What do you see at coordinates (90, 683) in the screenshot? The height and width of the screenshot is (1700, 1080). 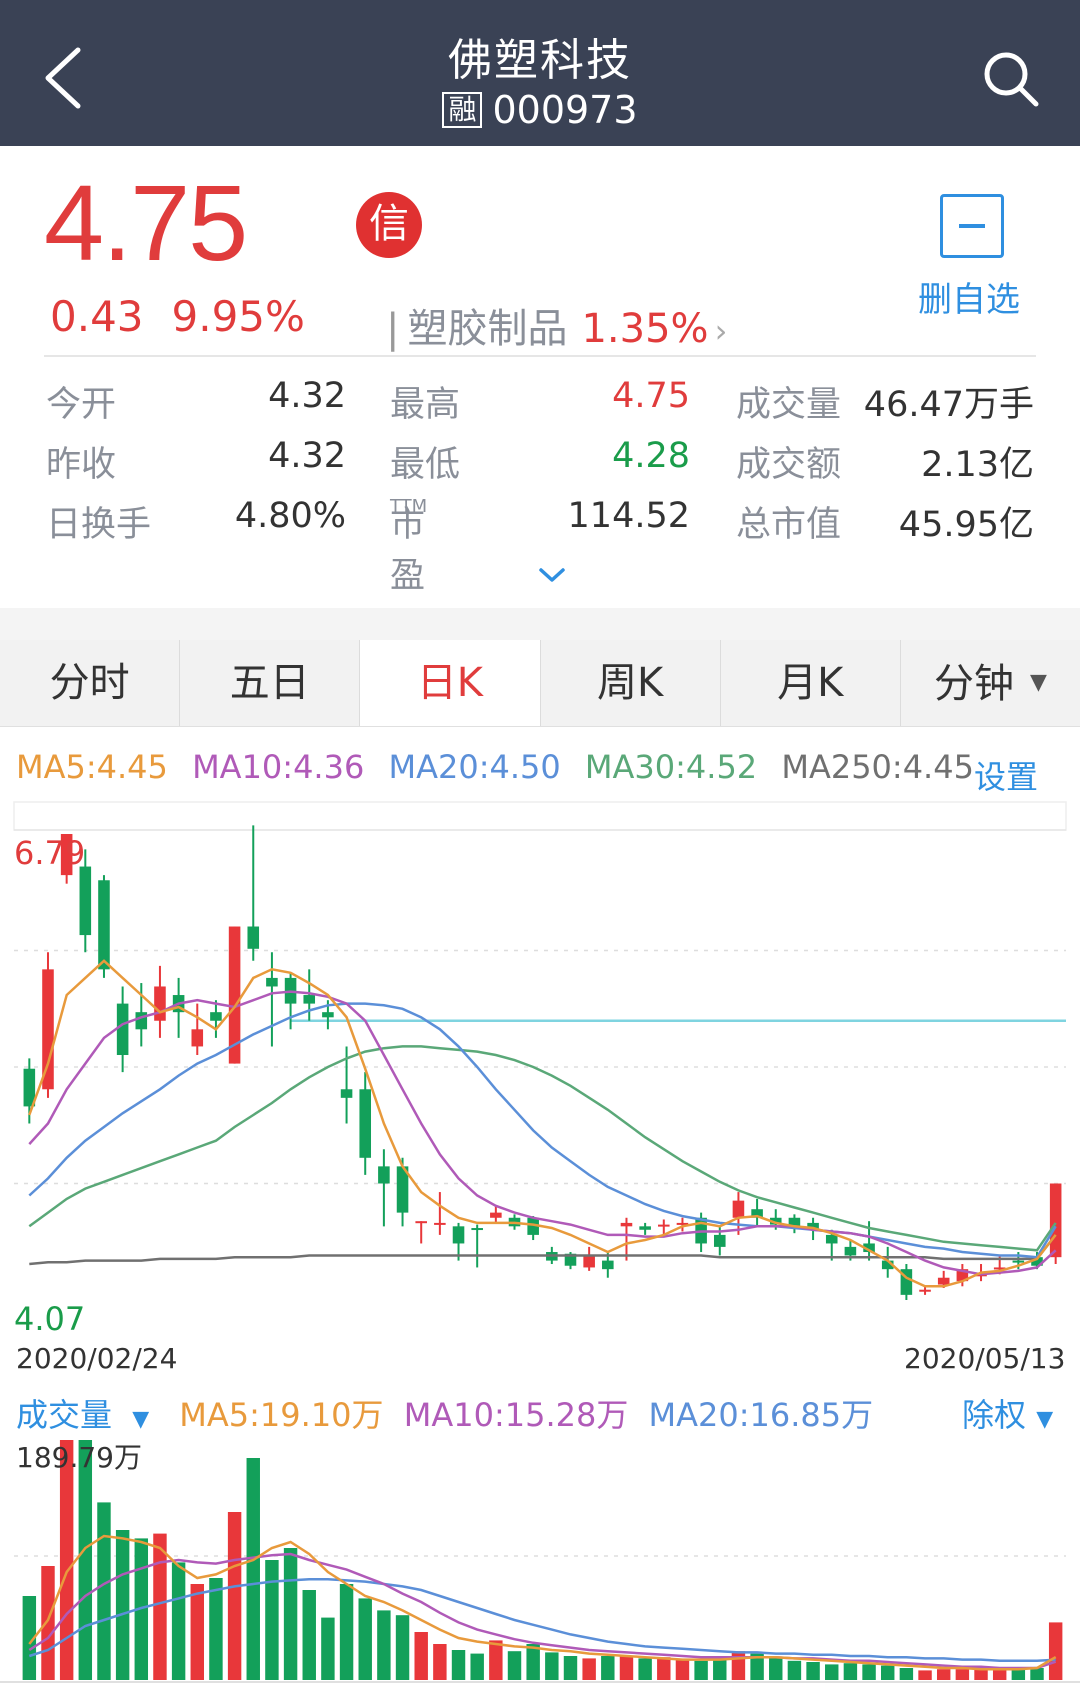 I see `tab-intraday: 分时` at bounding box center [90, 683].